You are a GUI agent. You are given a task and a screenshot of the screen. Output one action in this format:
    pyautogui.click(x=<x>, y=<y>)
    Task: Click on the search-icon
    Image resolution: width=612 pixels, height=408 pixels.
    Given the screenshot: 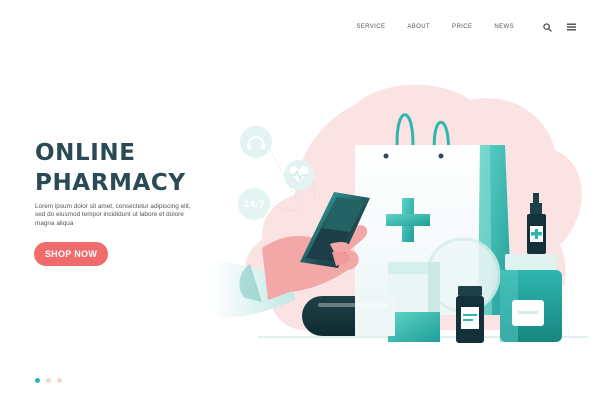 What is the action you would take?
    pyautogui.click(x=547, y=27)
    